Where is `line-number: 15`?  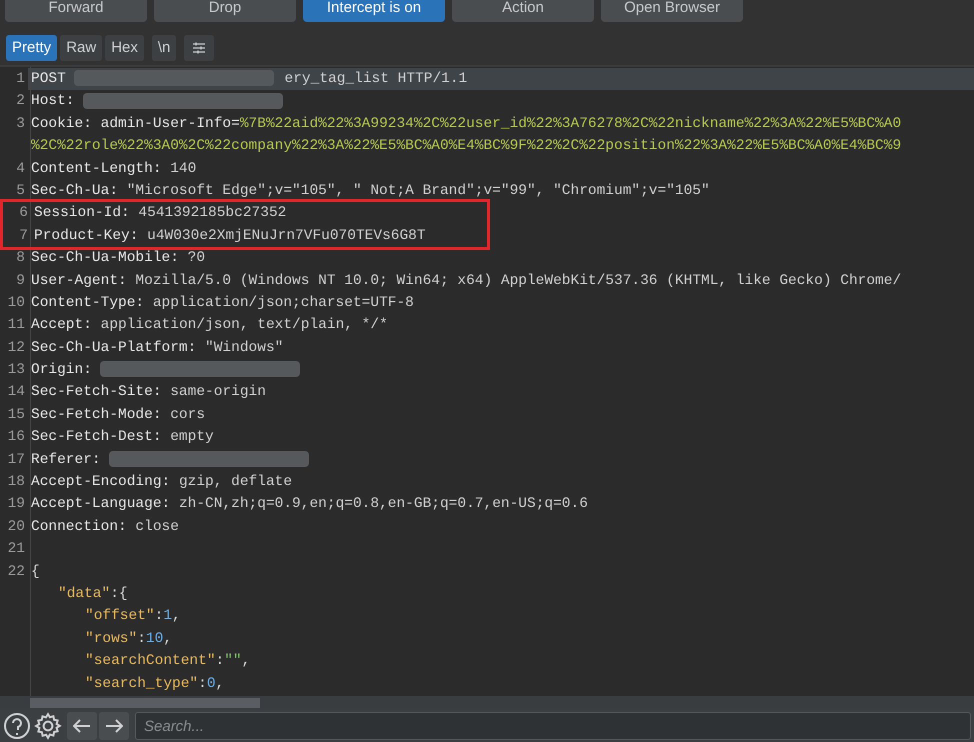 line-number: 15 is located at coordinates (16, 414).